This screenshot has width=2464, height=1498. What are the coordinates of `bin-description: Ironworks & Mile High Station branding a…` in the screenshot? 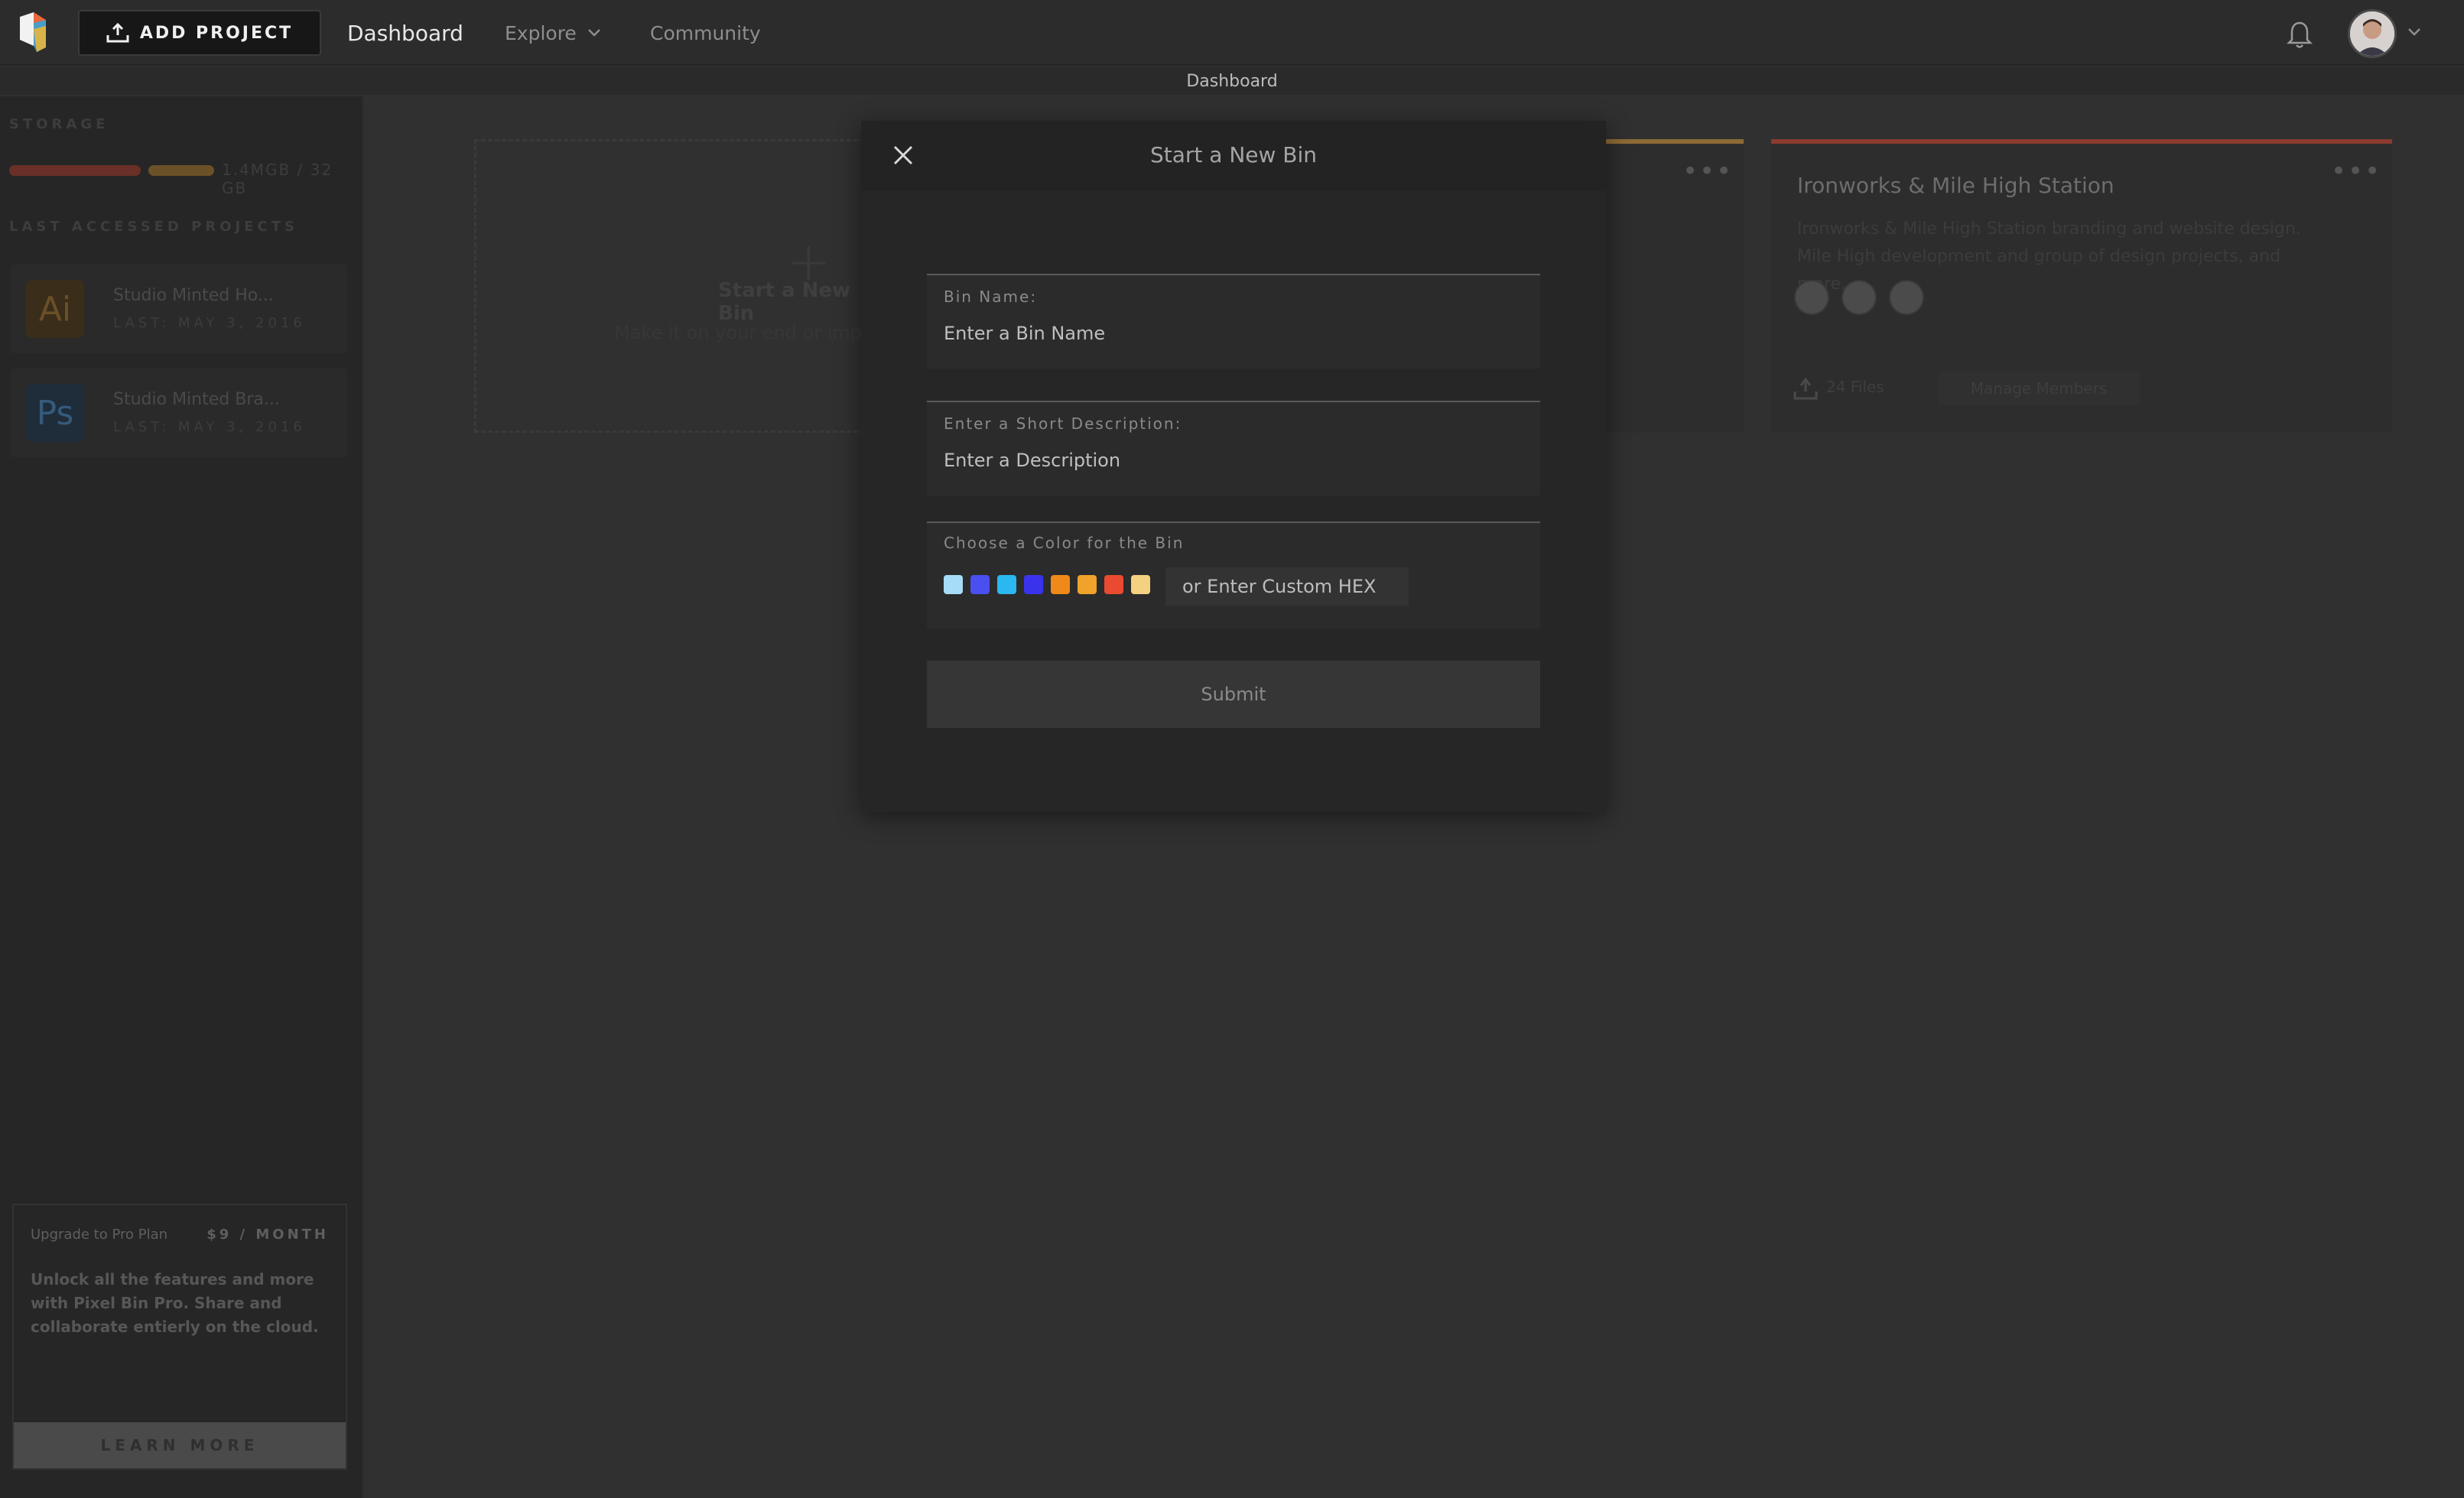 It's located at (2049, 256).